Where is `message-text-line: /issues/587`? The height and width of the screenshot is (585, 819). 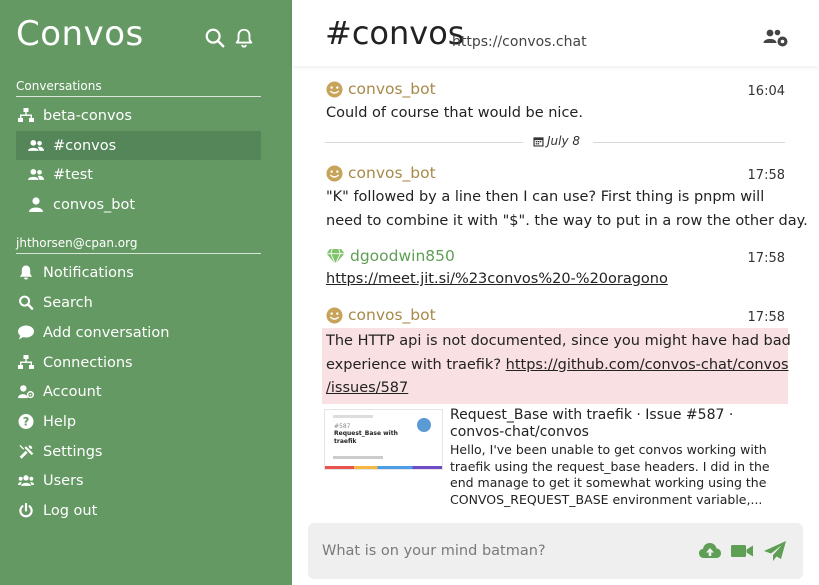 message-text-line: /issues/587 is located at coordinates (558, 389).